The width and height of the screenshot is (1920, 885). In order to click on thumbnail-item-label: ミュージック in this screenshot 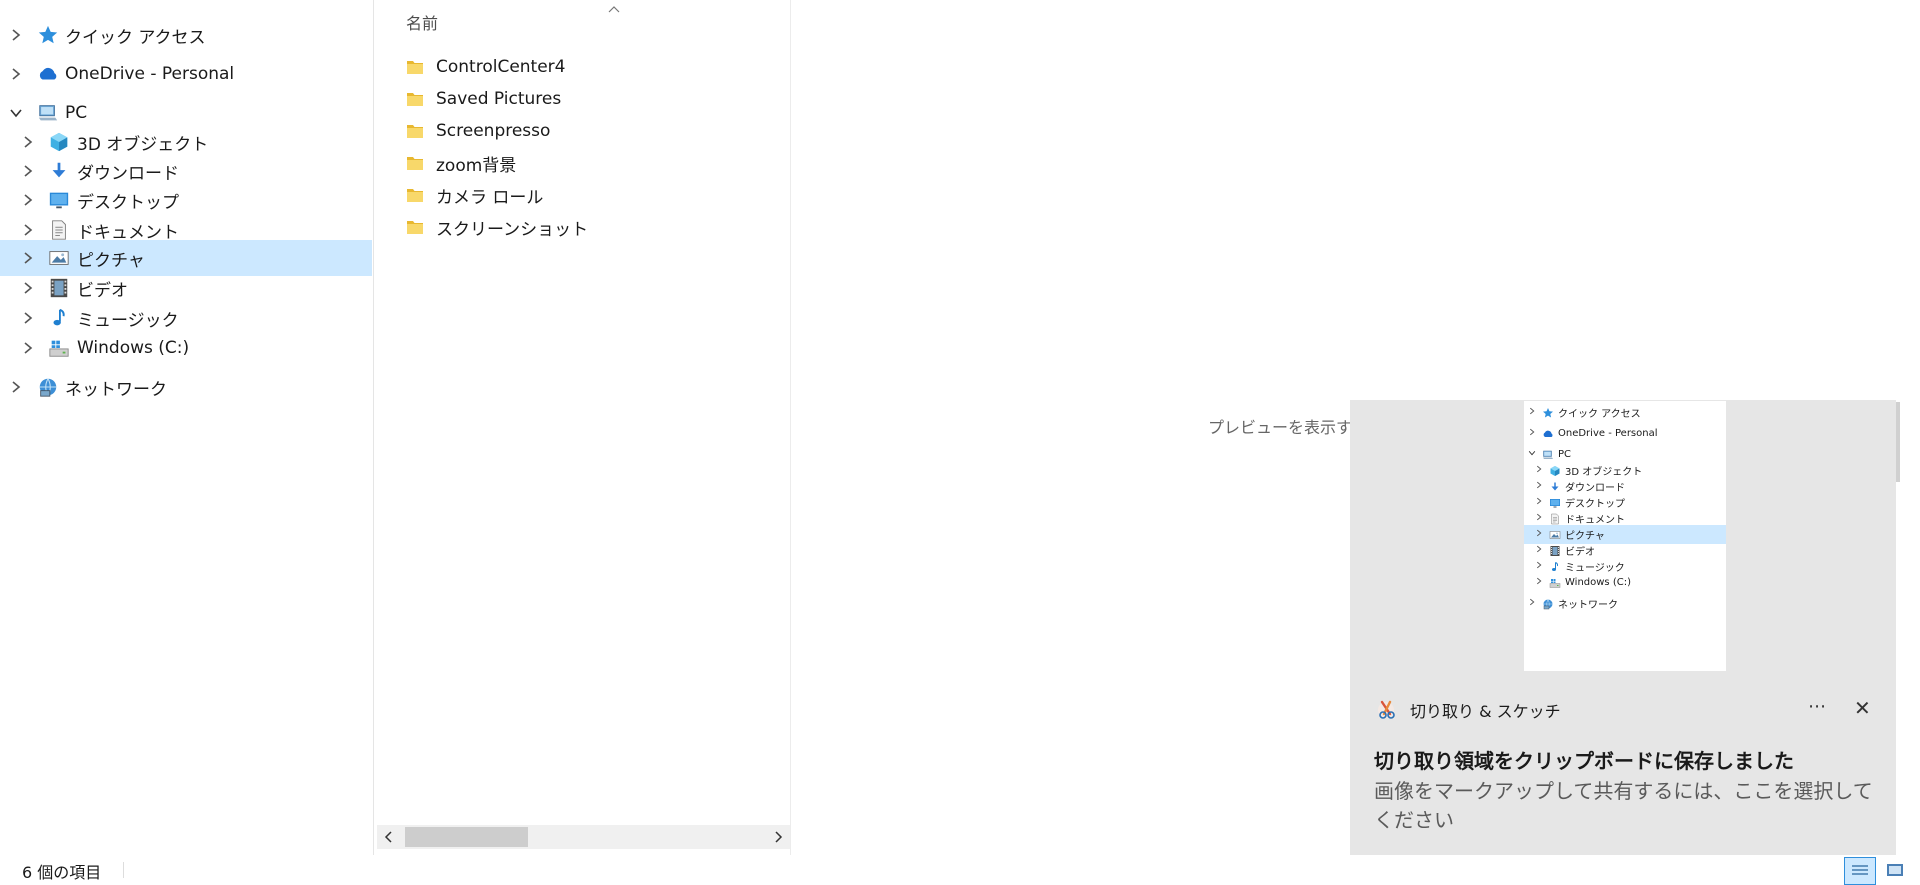, I will do `click(1595, 568)`.